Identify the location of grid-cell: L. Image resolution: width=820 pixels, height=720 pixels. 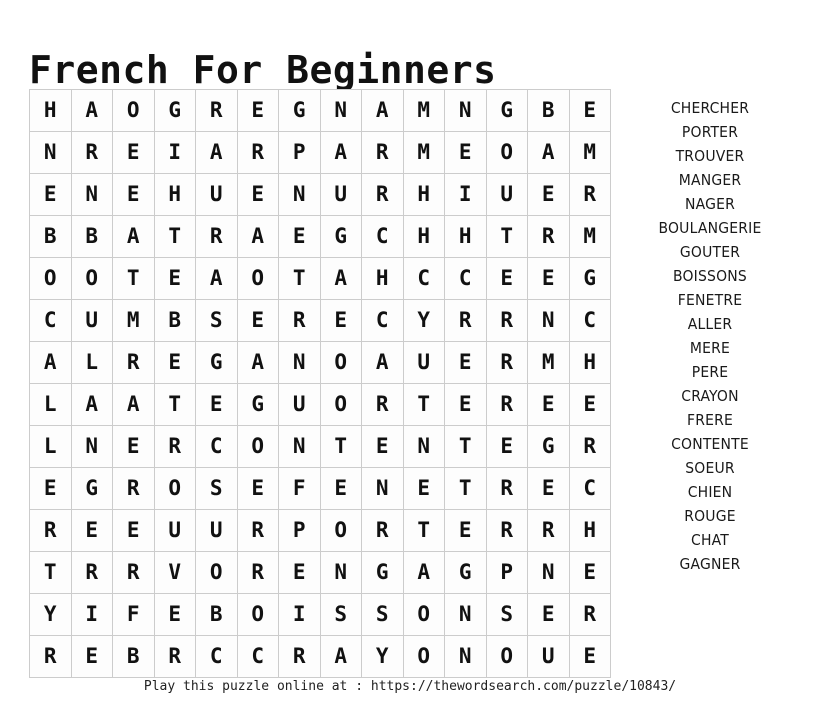
(50, 404).